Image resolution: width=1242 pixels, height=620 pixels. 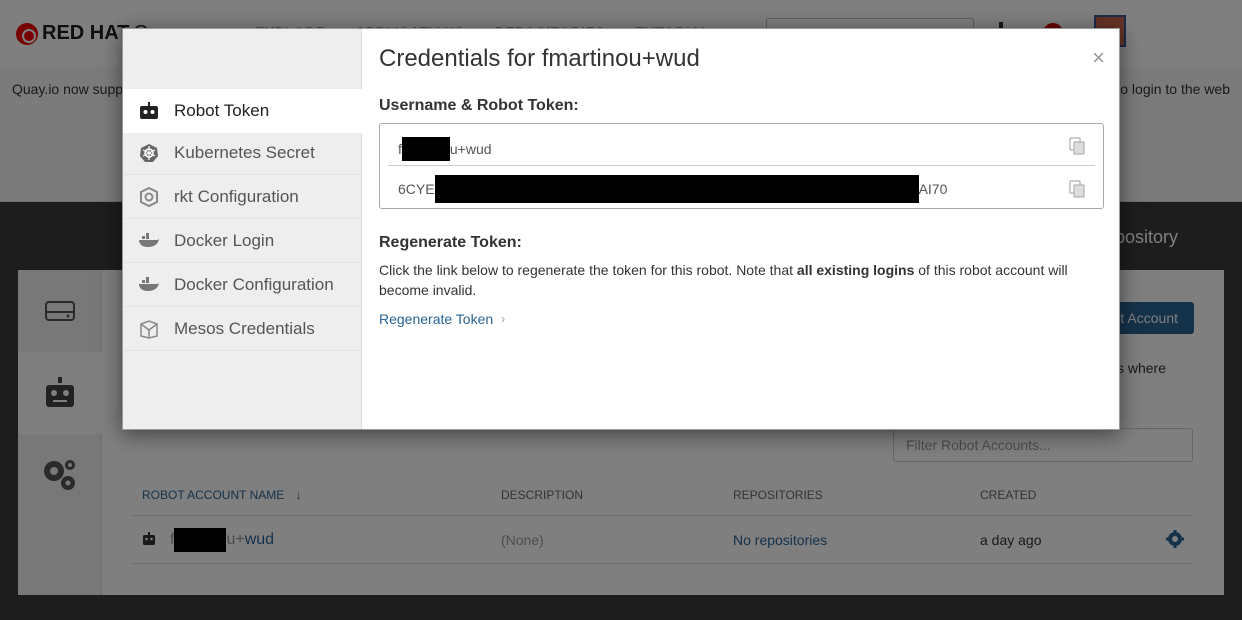 What do you see at coordinates (1077, 147) in the screenshot?
I see `copy-username-icon` at bounding box center [1077, 147].